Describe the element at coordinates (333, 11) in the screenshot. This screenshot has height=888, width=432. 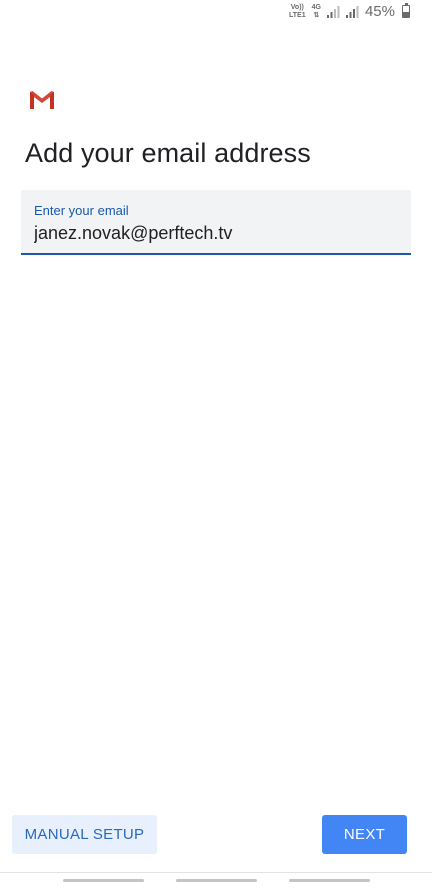
I see `signal-icon-sim1` at that location.